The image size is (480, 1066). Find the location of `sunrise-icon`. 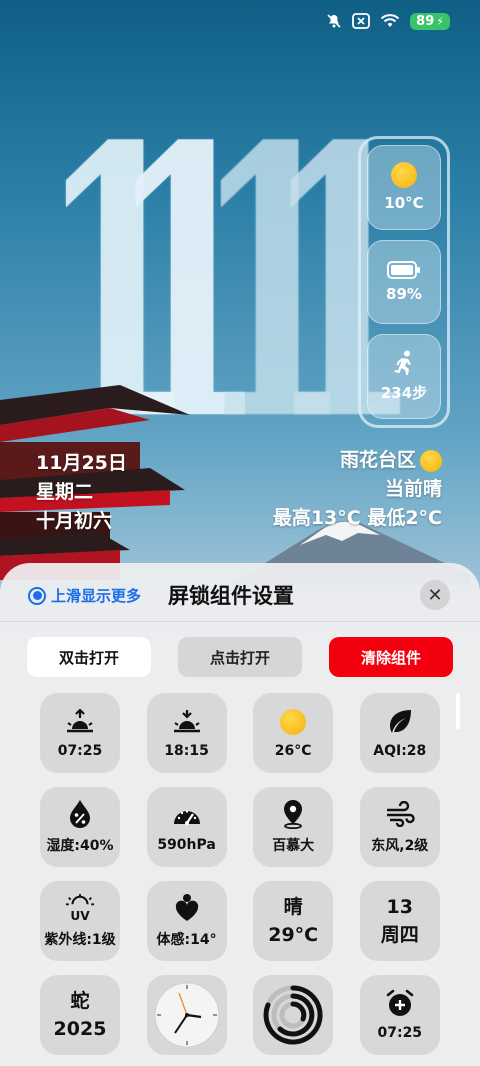

sunrise-icon is located at coordinates (80, 721).